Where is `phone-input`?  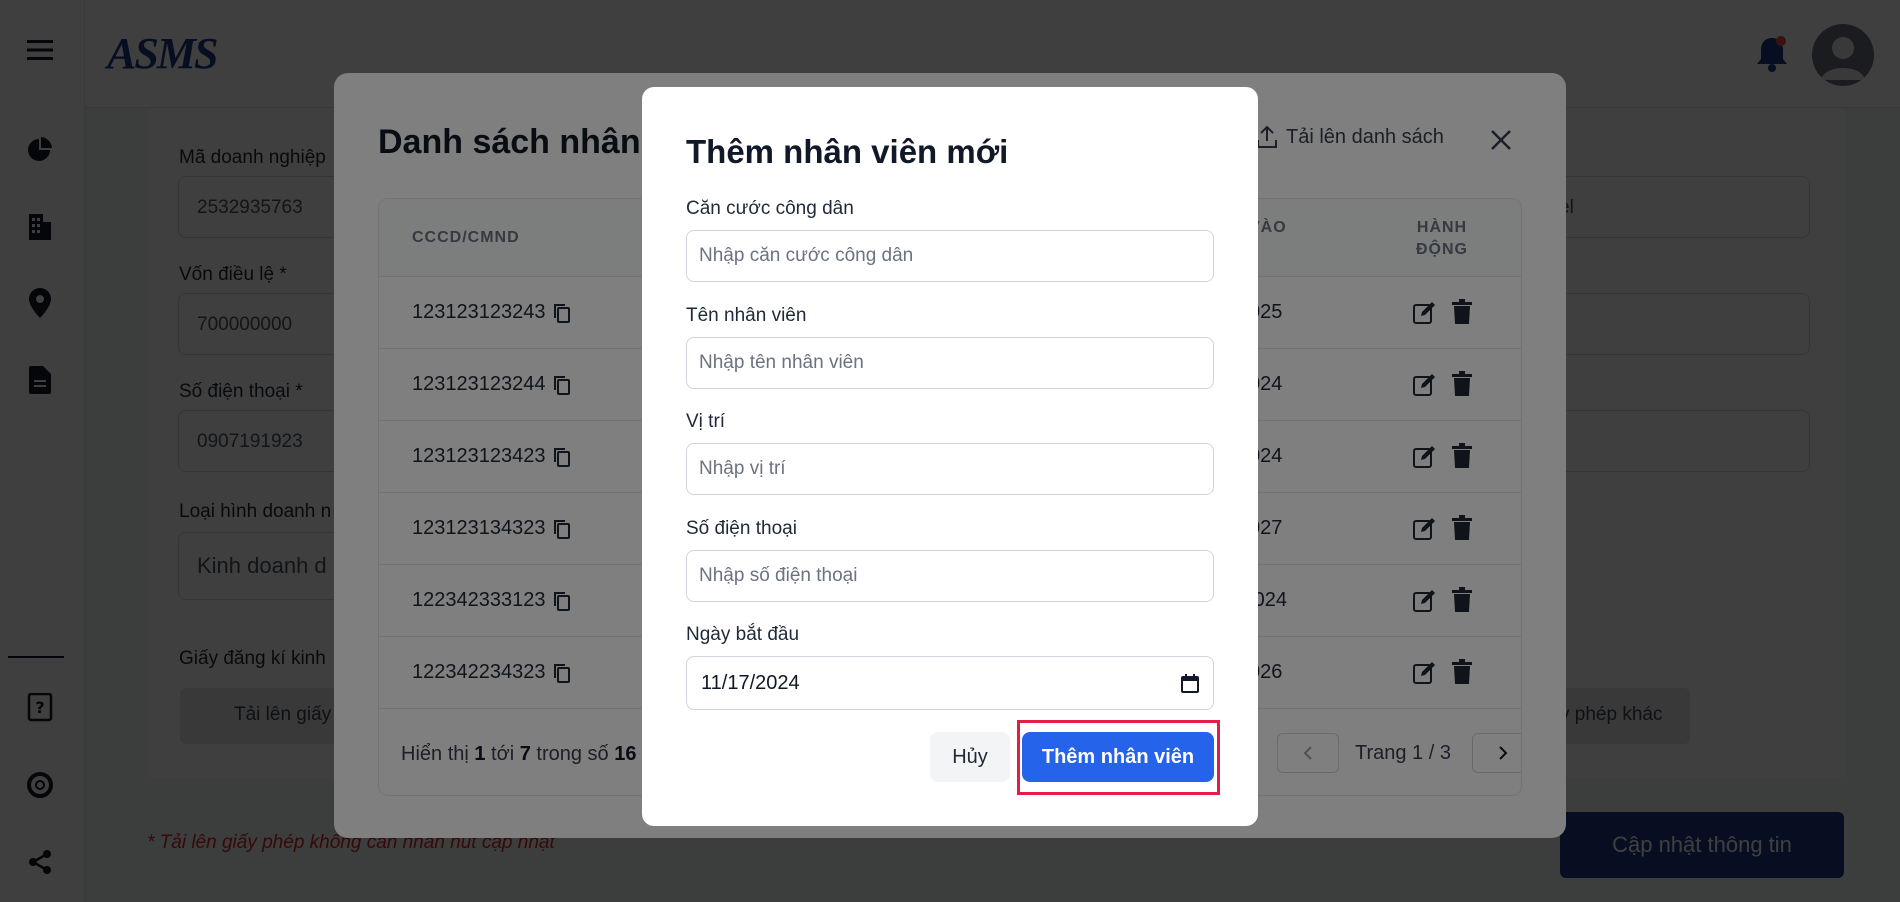
phone-input is located at coordinates (950, 576).